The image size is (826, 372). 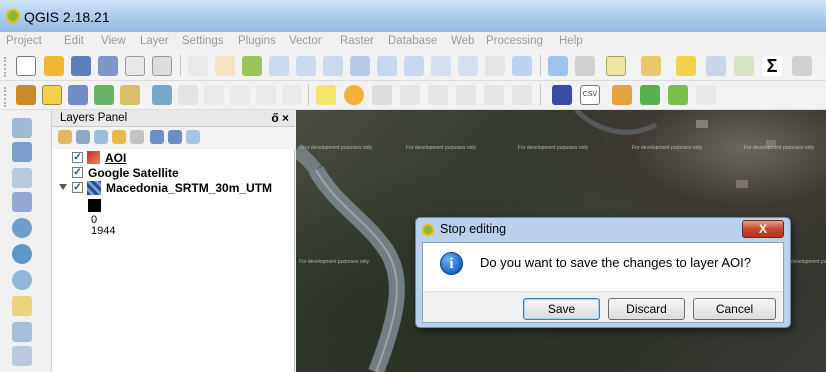 I want to click on add-csv-layer-icon: CSV, so click(x=590, y=95).